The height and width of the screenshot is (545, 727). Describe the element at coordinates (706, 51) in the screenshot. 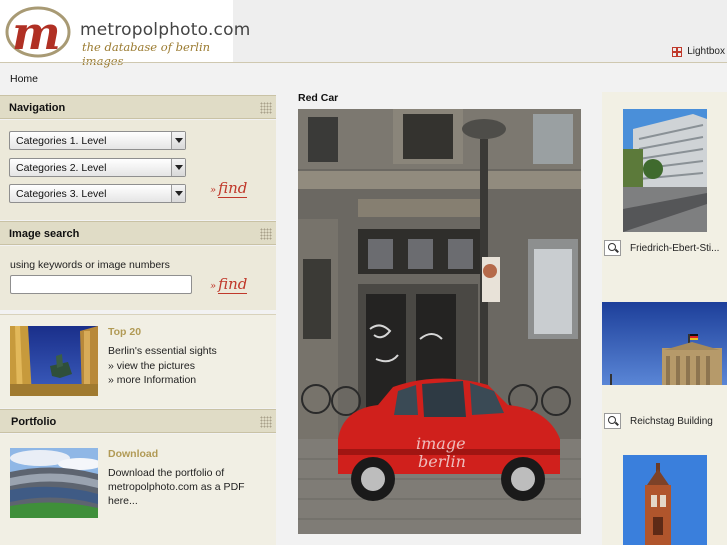

I see `lightbox-label: Lightbox` at that location.